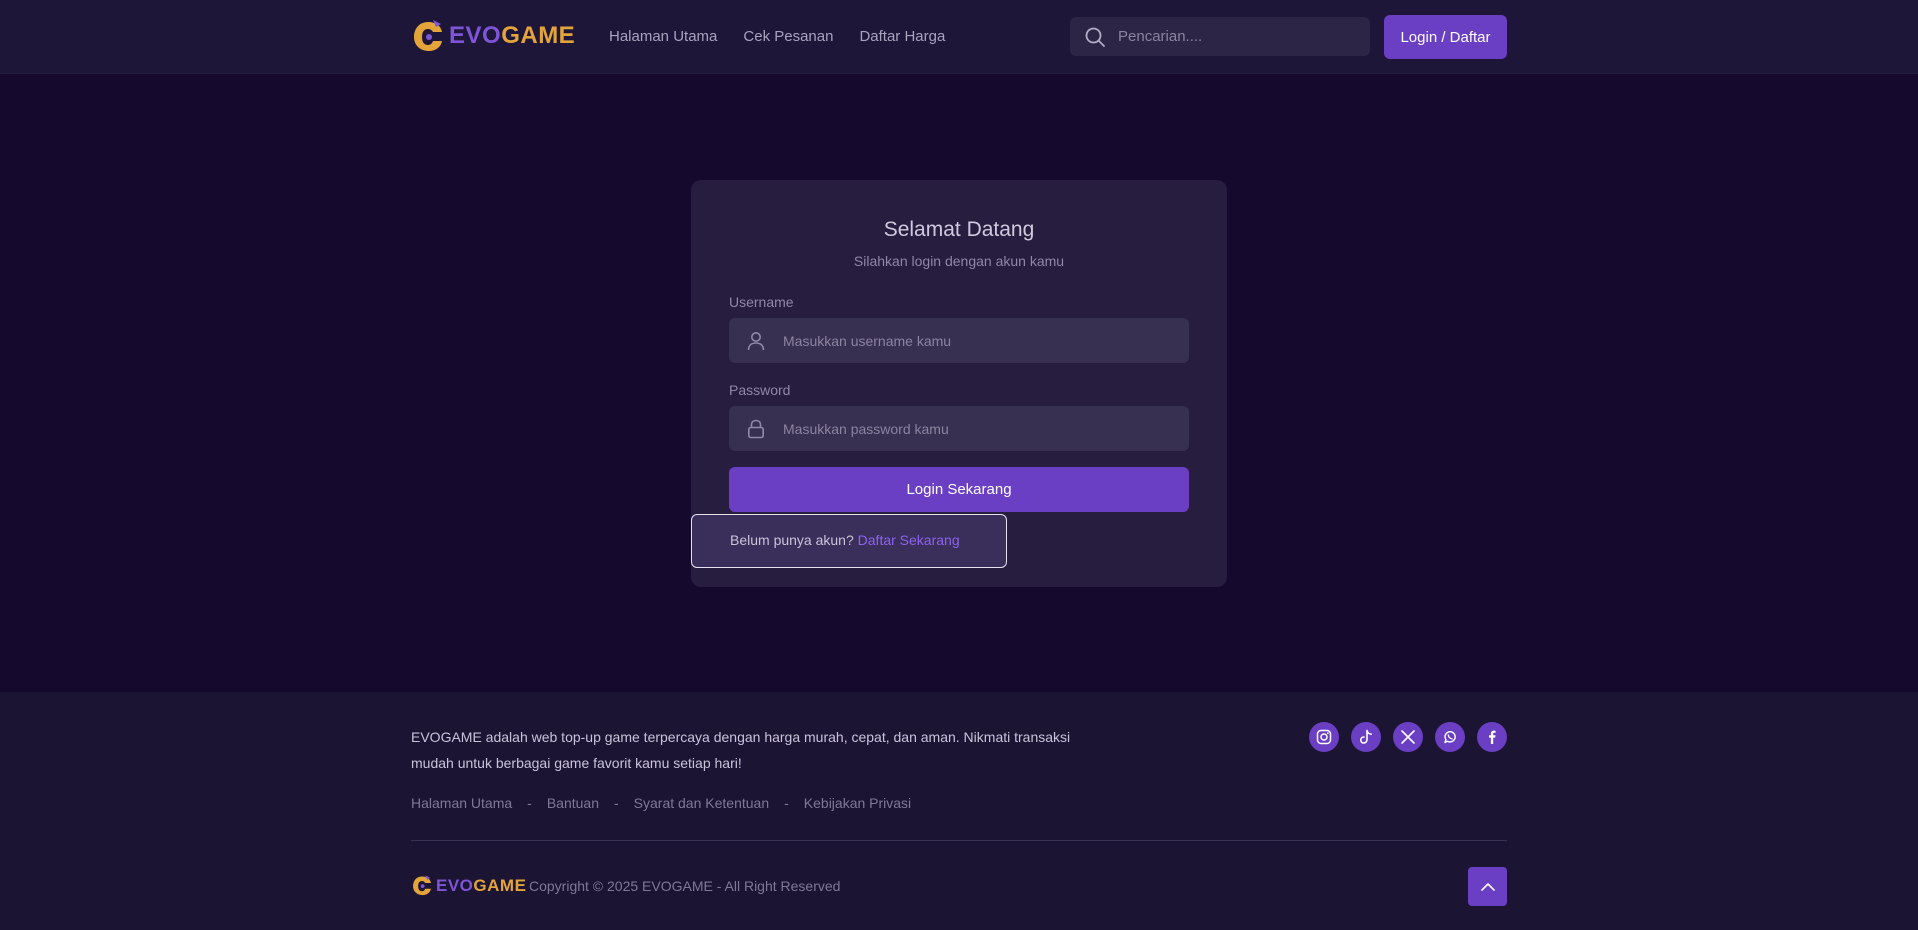 This screenshot has width=1918, height=930. What do you see at coordinates (573, 803) in the screenshot?
I see `footer-link-help: Bantuan` at bounding box center [573, 803].